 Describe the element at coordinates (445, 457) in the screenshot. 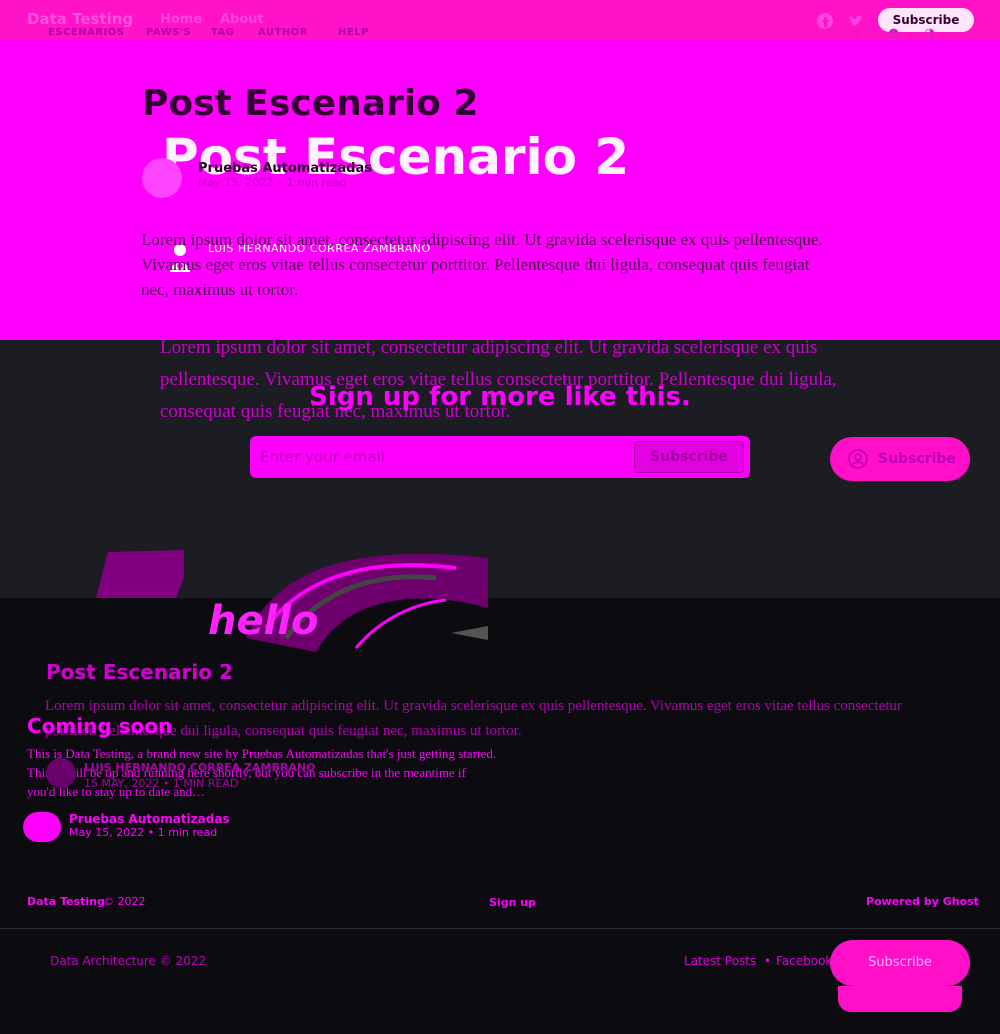

I see `email-field` at that location.